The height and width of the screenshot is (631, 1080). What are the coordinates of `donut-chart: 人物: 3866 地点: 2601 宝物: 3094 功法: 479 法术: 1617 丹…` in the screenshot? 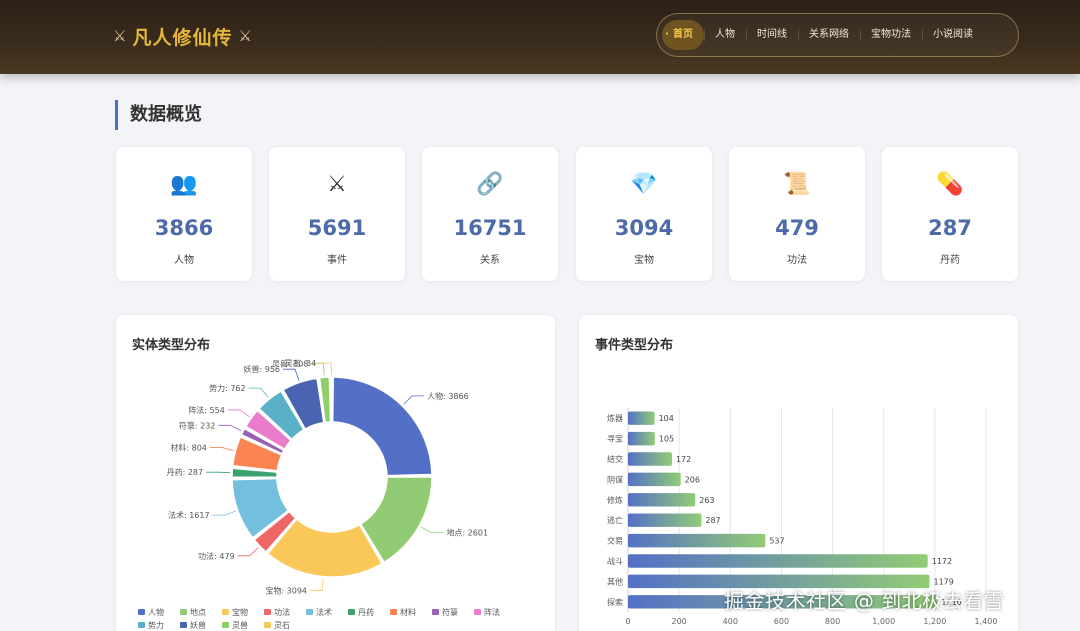 It's located at (319, 494).